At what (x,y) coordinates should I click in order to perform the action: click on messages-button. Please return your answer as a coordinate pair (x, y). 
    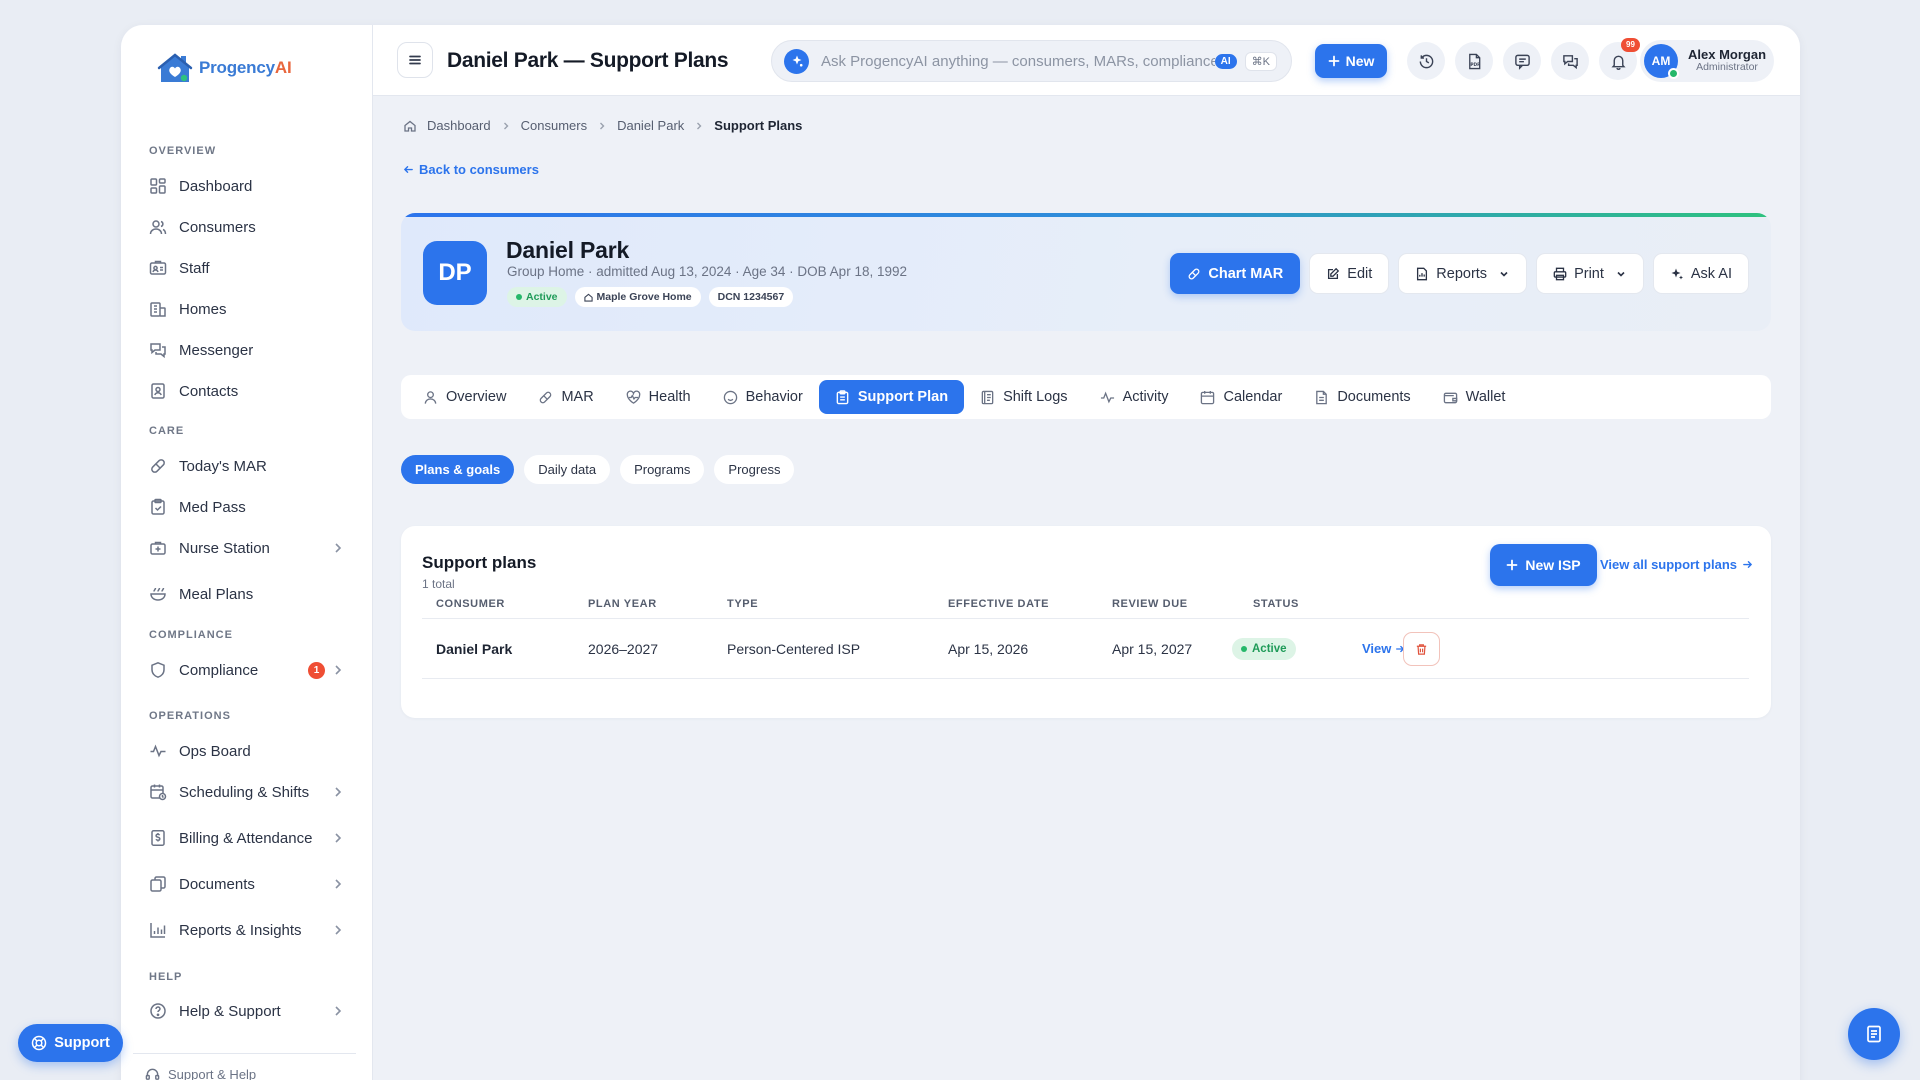
    Looking at the image, I should click on (1570, 61).